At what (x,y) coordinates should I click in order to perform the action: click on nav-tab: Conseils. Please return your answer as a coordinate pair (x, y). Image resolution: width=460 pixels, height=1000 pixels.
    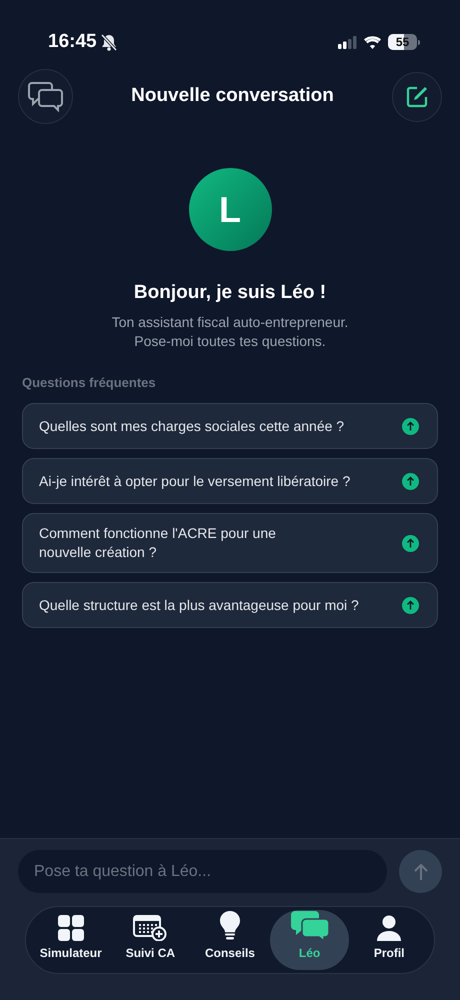
    Looking at the image, I should click on (230, 940).